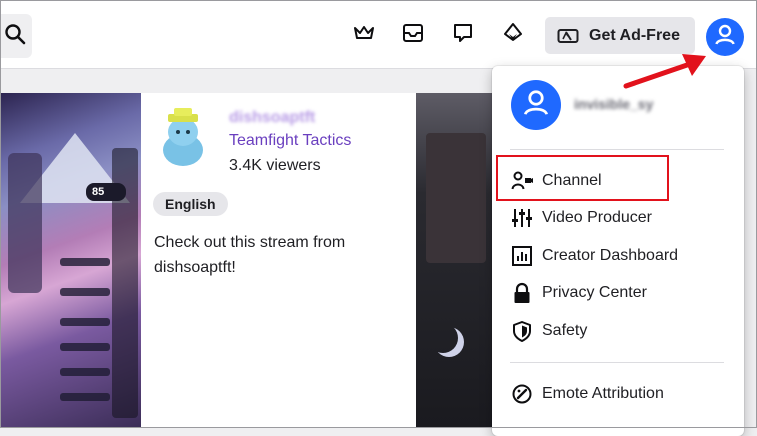 Image resolution: width=757 pixels, height=436 pixels. Describe the element at coordinates (272, 118) in the screenshot. I see `streamer-name-link: dishsoaptft` at that location.